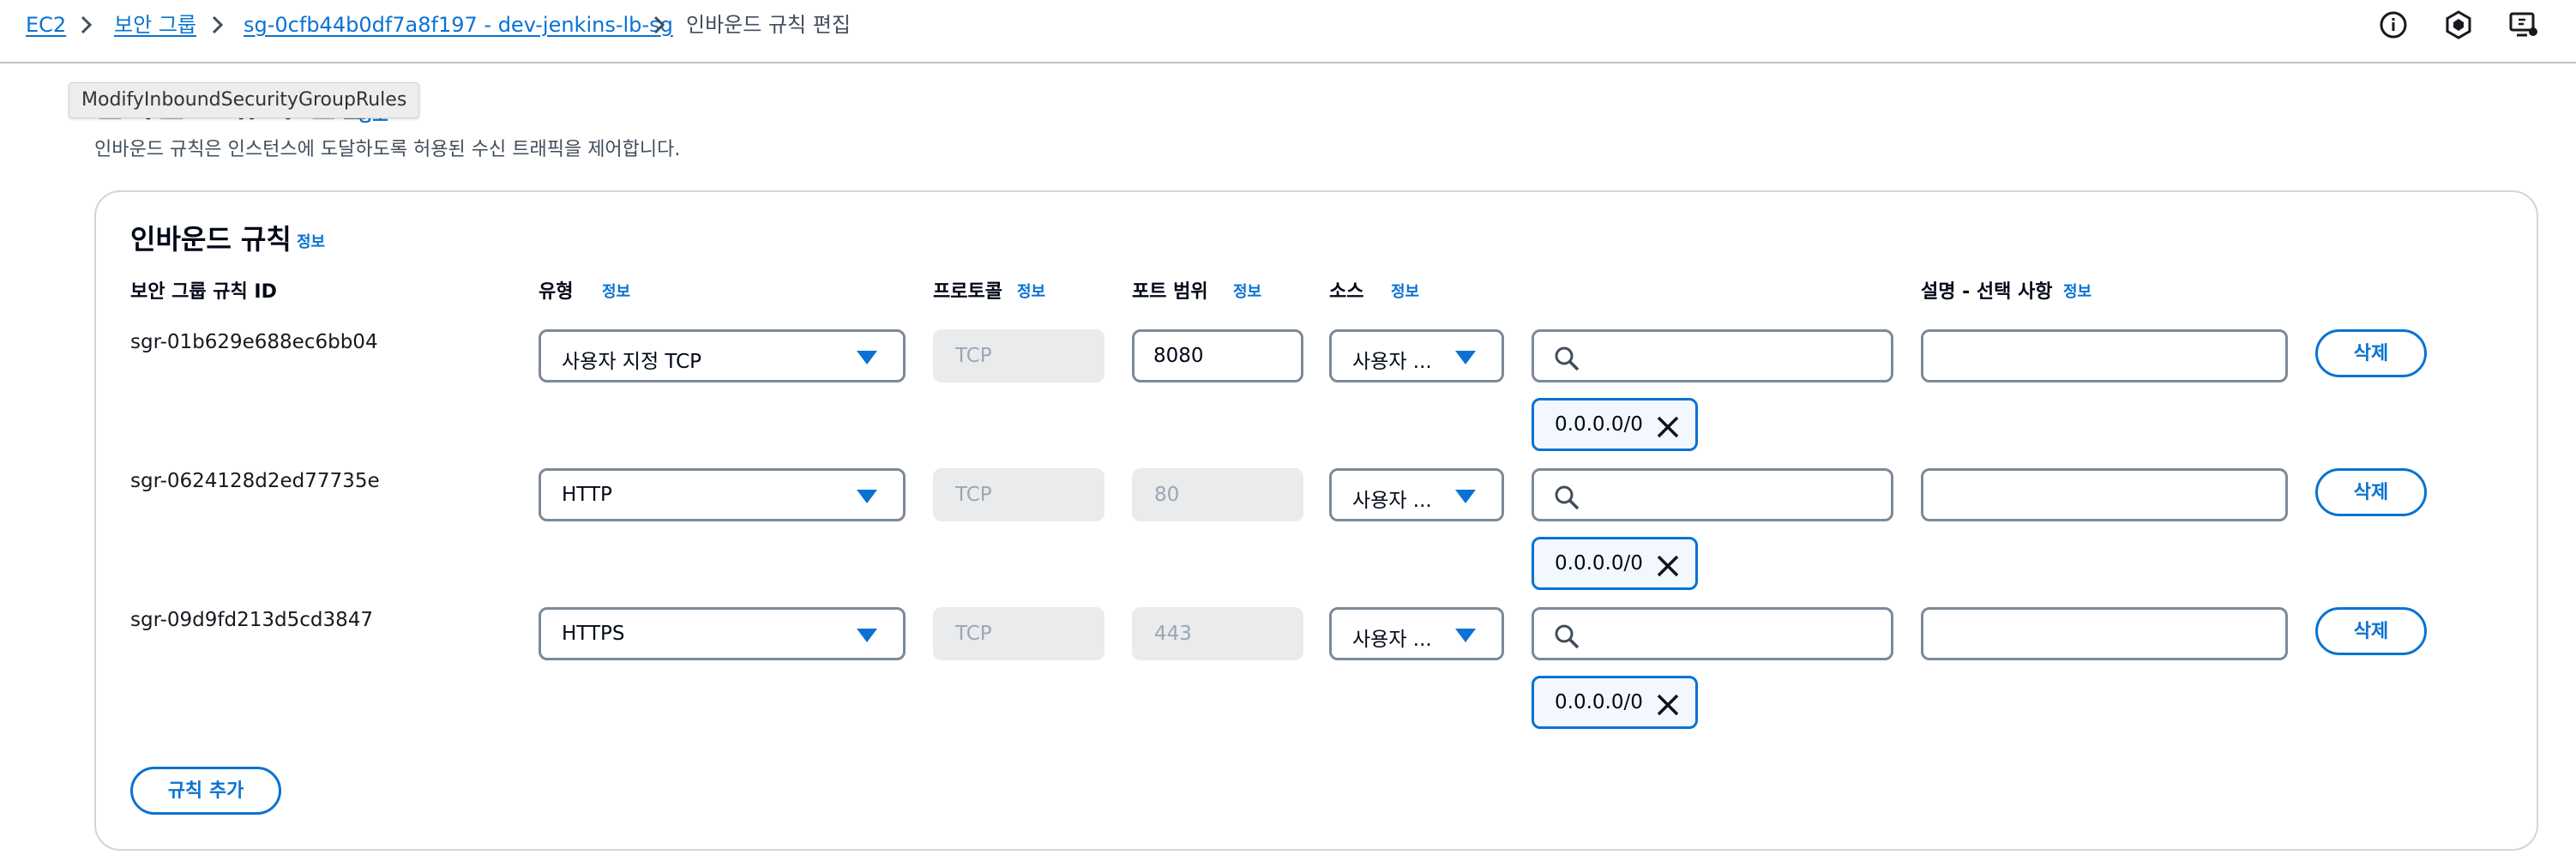 This screenshot has width=2576, height=861. What do you see at coordinates (1167, 495) in the screenshot?
I see `port-range-value: 80` at bounding box center [1167, 495].